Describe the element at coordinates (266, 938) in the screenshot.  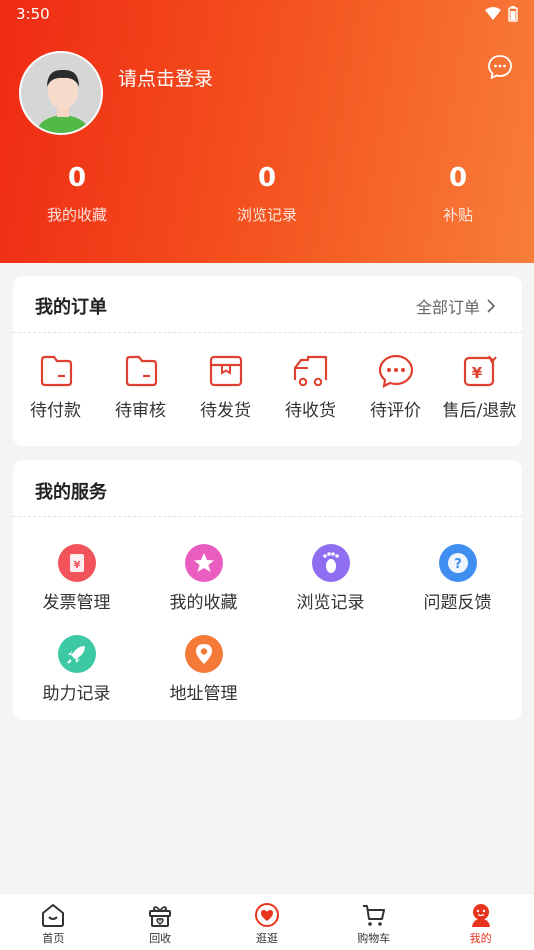
I see `tab-label: 逛逛` at that location.